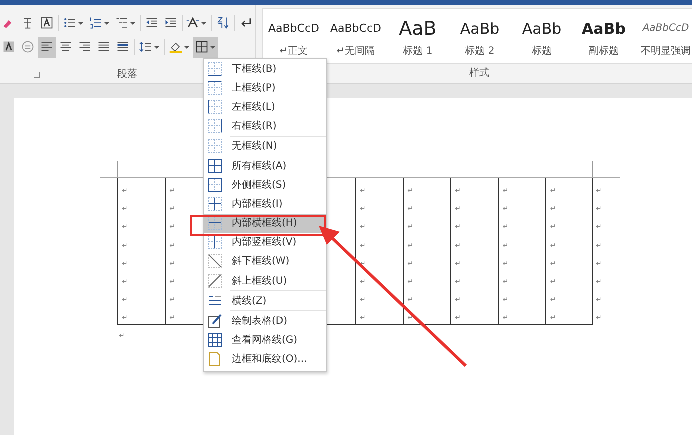  I want to click on align-center-icon, so click(66, 47).